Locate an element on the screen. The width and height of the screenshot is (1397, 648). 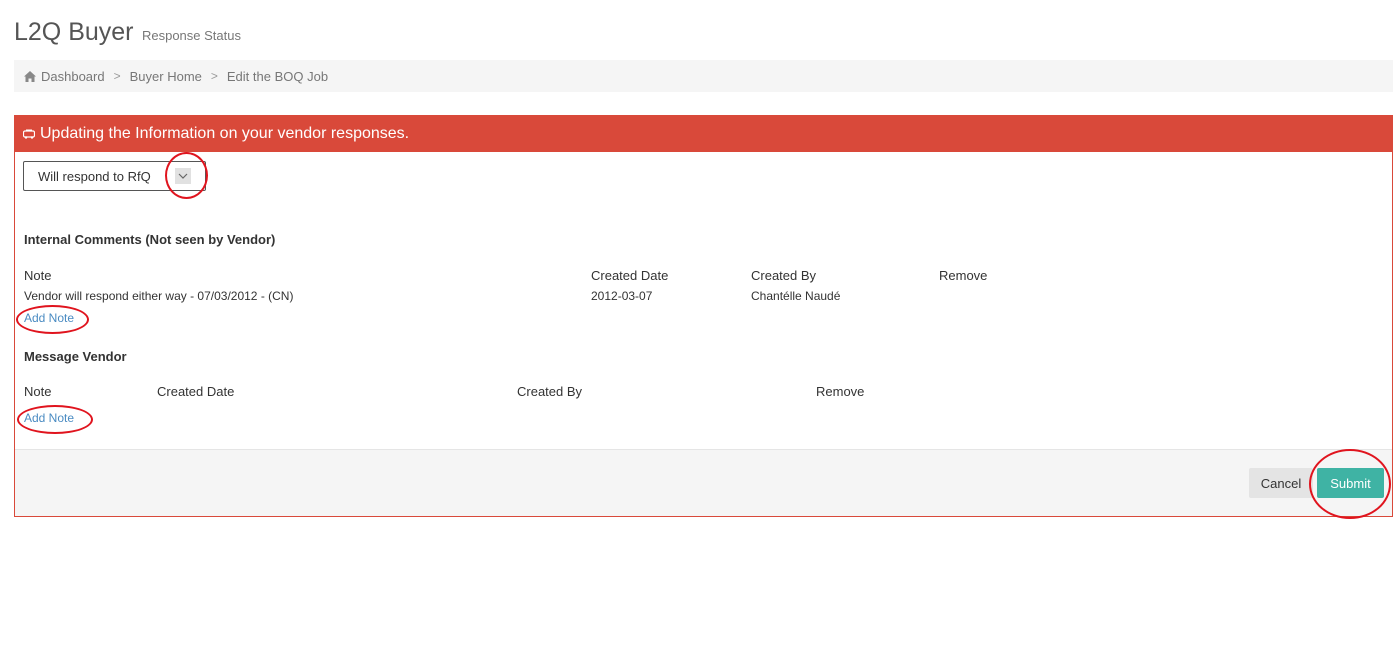
page-title: L2Q Buyer is located at coordinates (74, 32).